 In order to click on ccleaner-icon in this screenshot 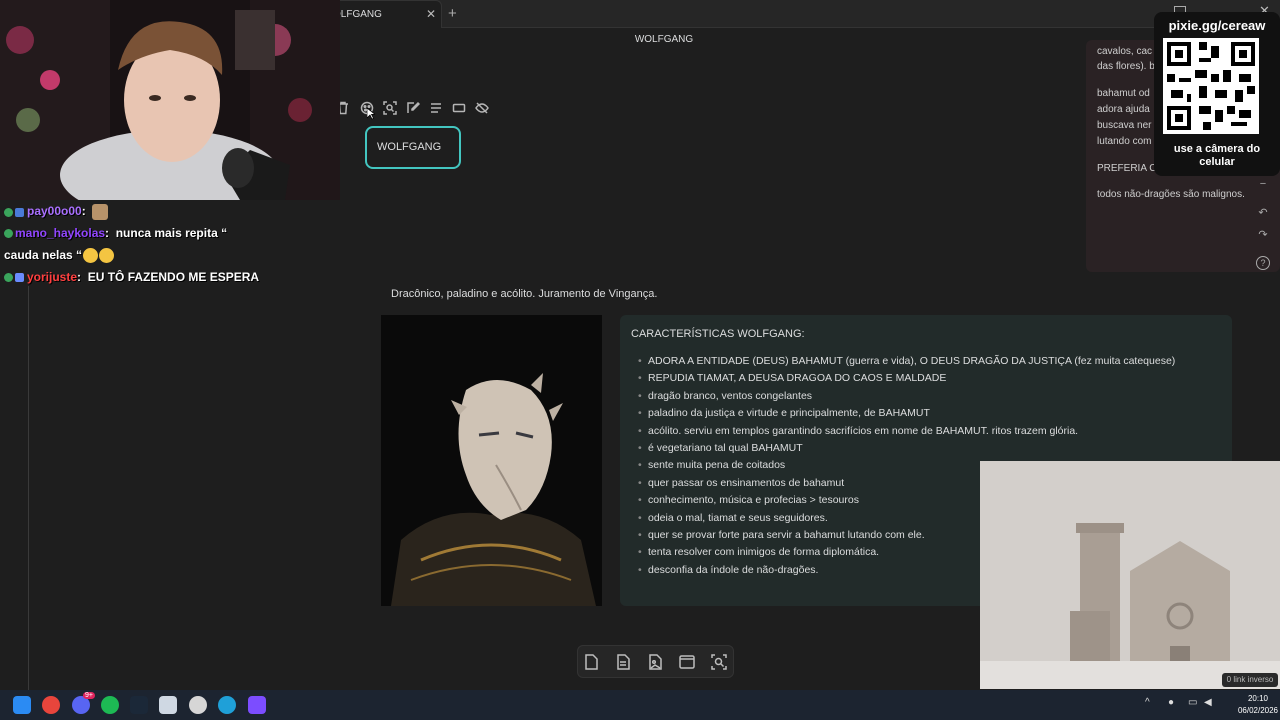, I will do `click(168, 705)`.